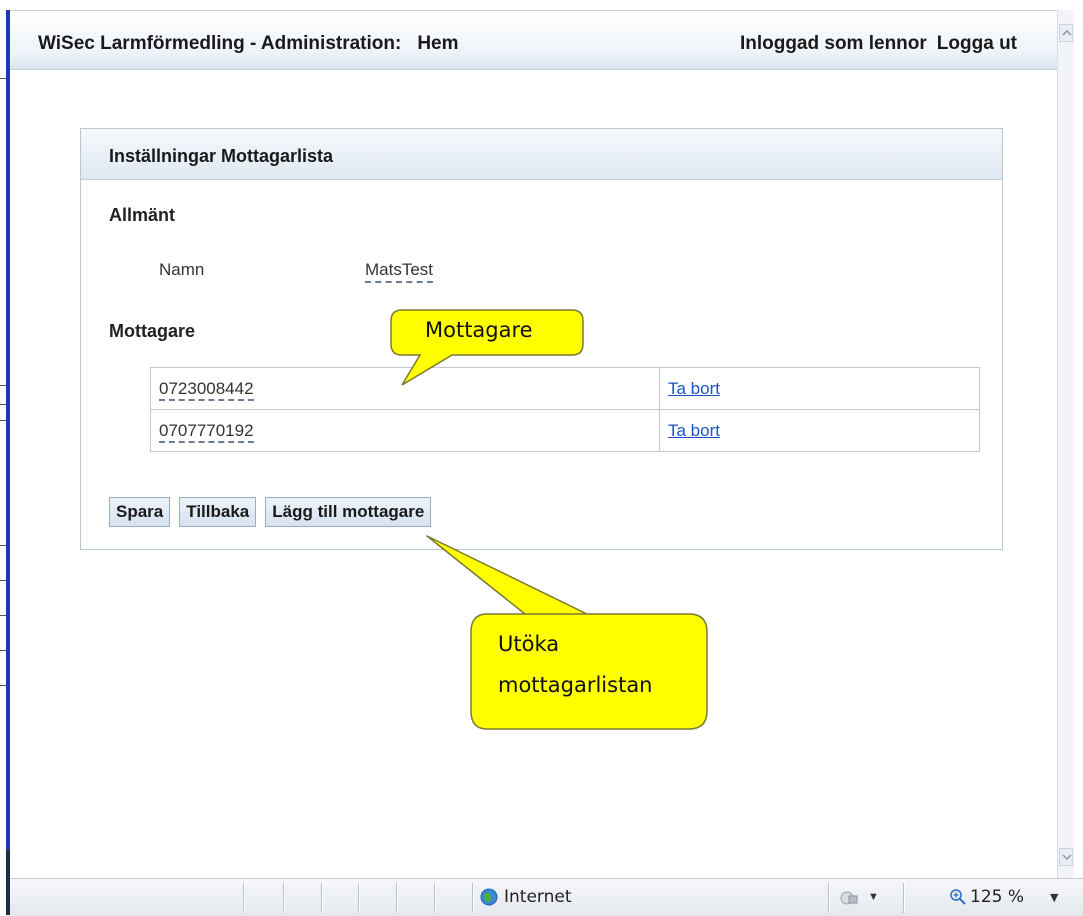 This screenshot has width=1083, height=916. I want to click on browser-status-bar: Internet ▼ 125 % ▼, so click(546, 897).